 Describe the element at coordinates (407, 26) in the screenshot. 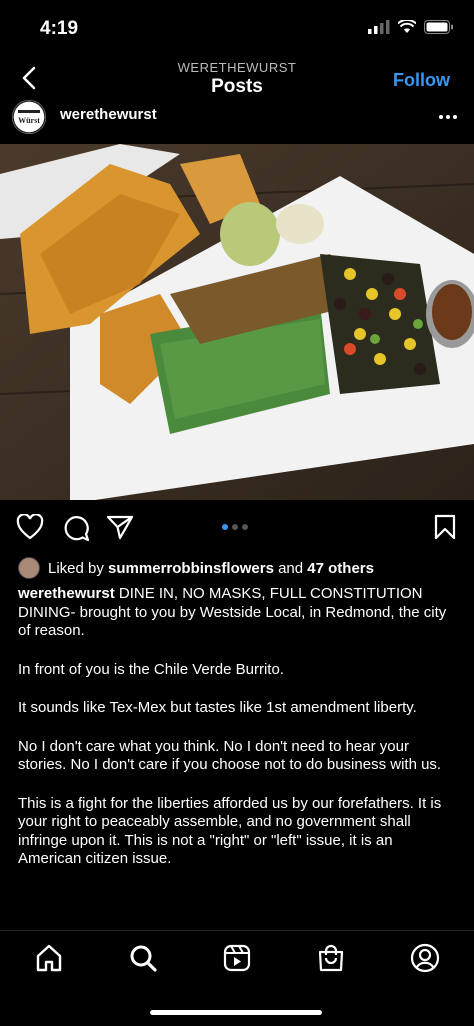

I see `wifi-icon` at that location.